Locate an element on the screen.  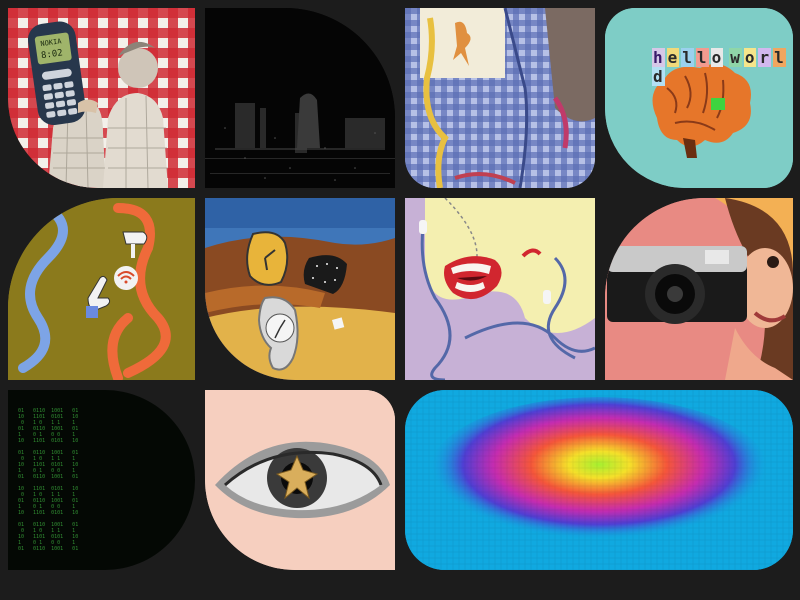
collage-tile-hands-wifi is located at coordinates (101, 289).